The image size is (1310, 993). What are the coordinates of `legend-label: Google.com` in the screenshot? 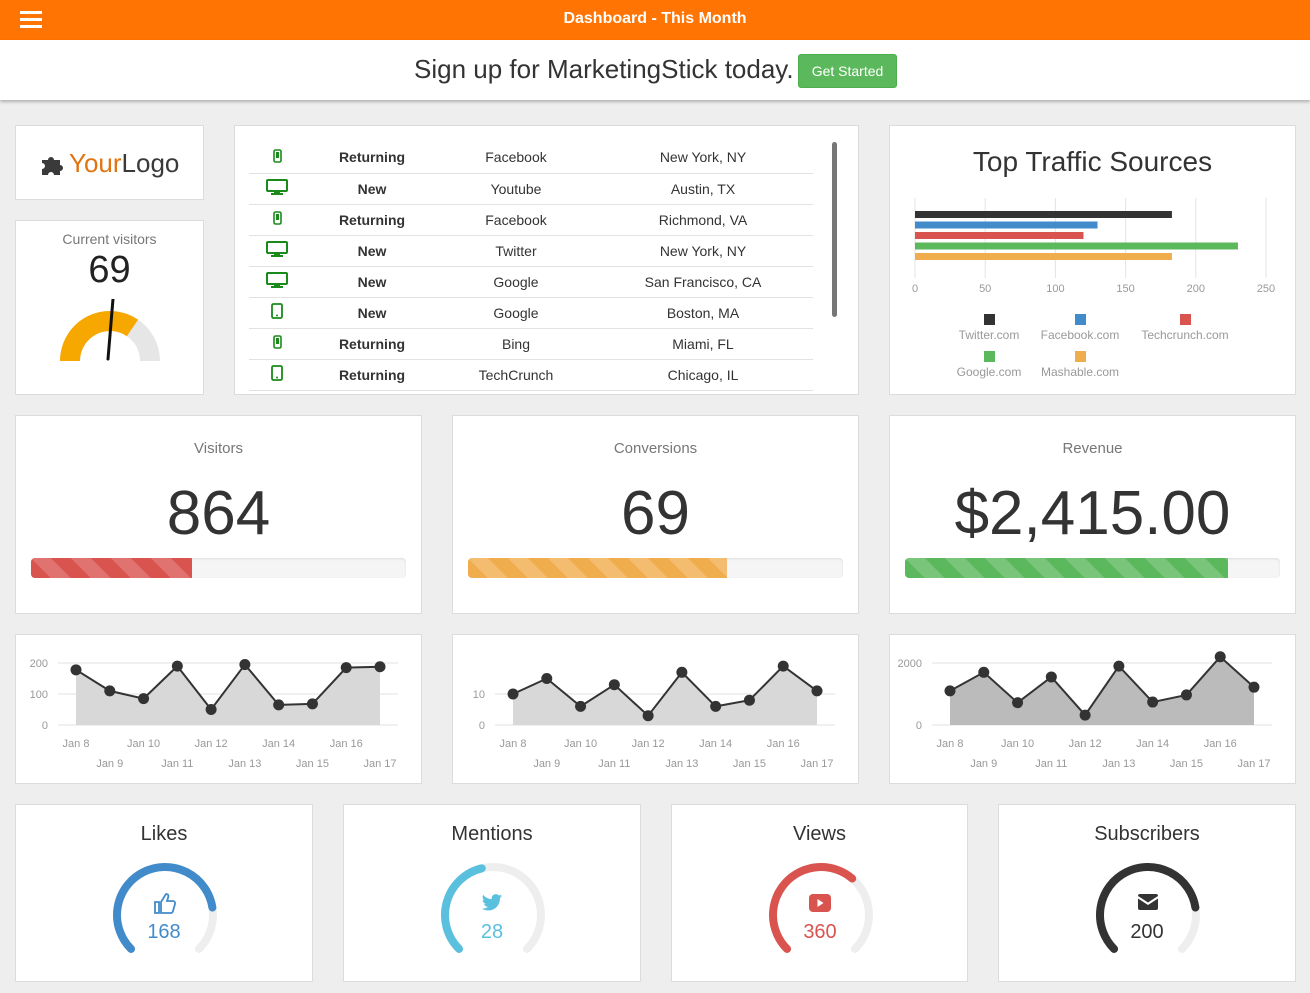 It's located at (989, 372).